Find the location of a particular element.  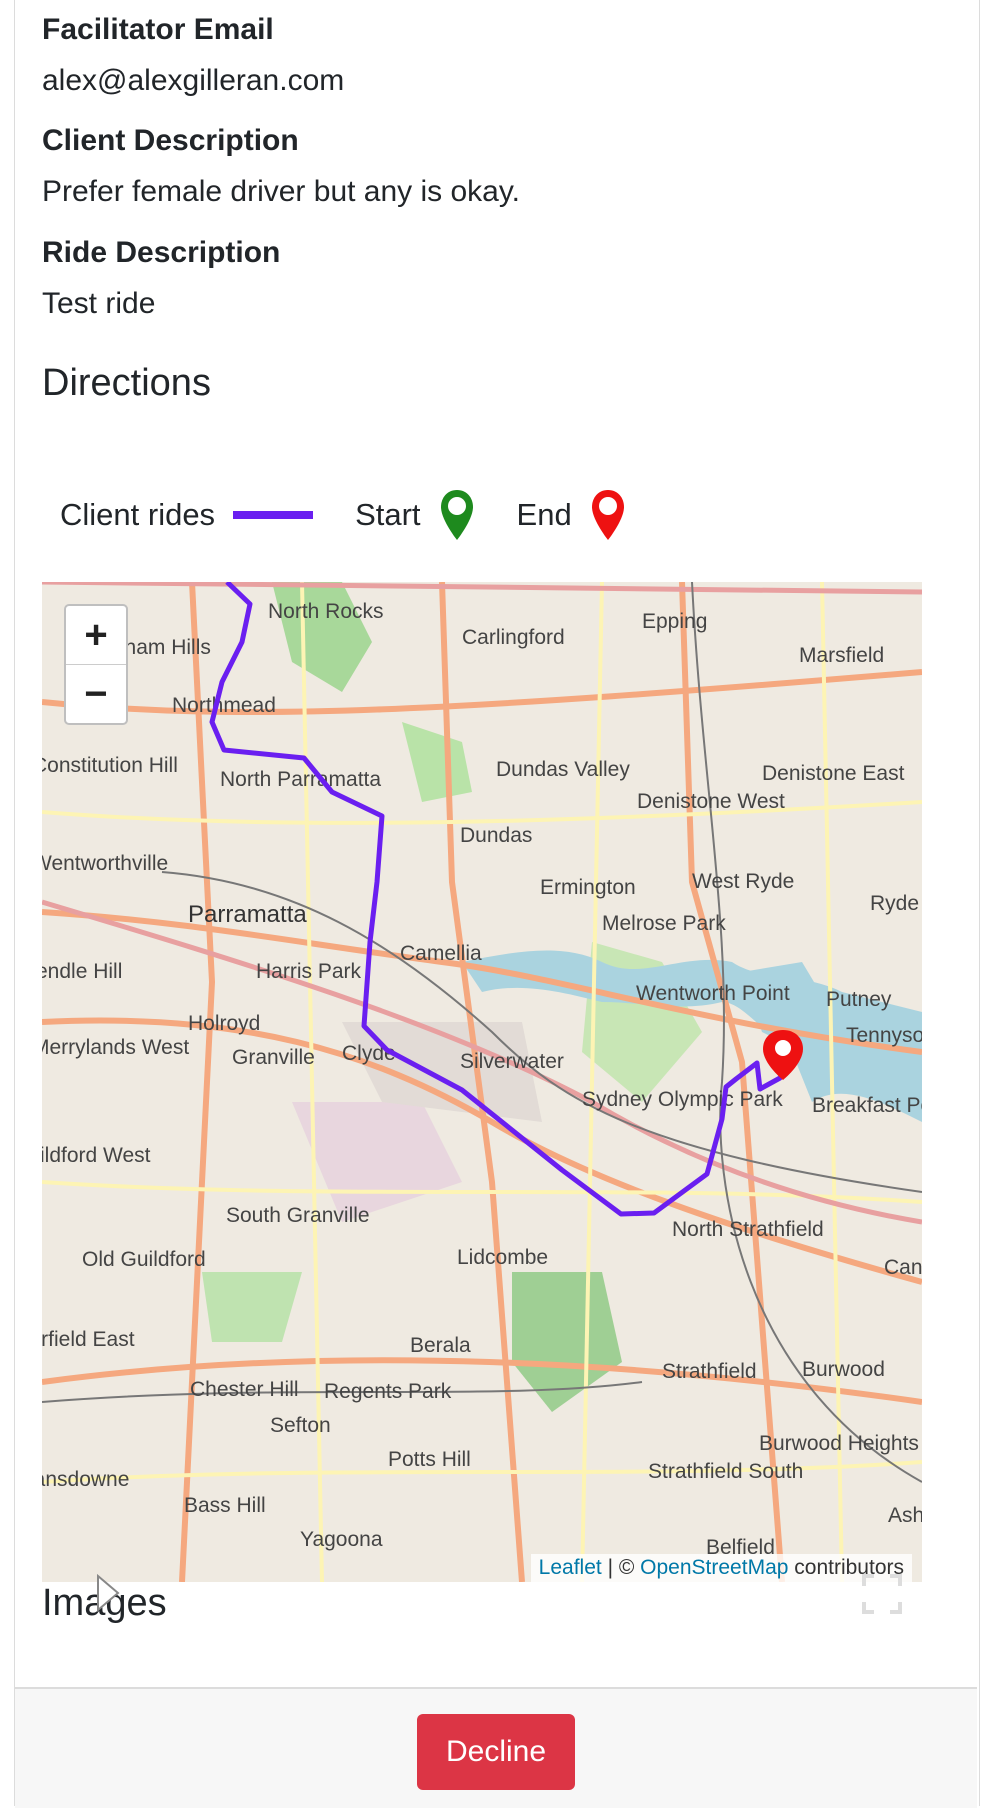

map-place-label: Breakfast Point is located at coordinates (867, 1105).